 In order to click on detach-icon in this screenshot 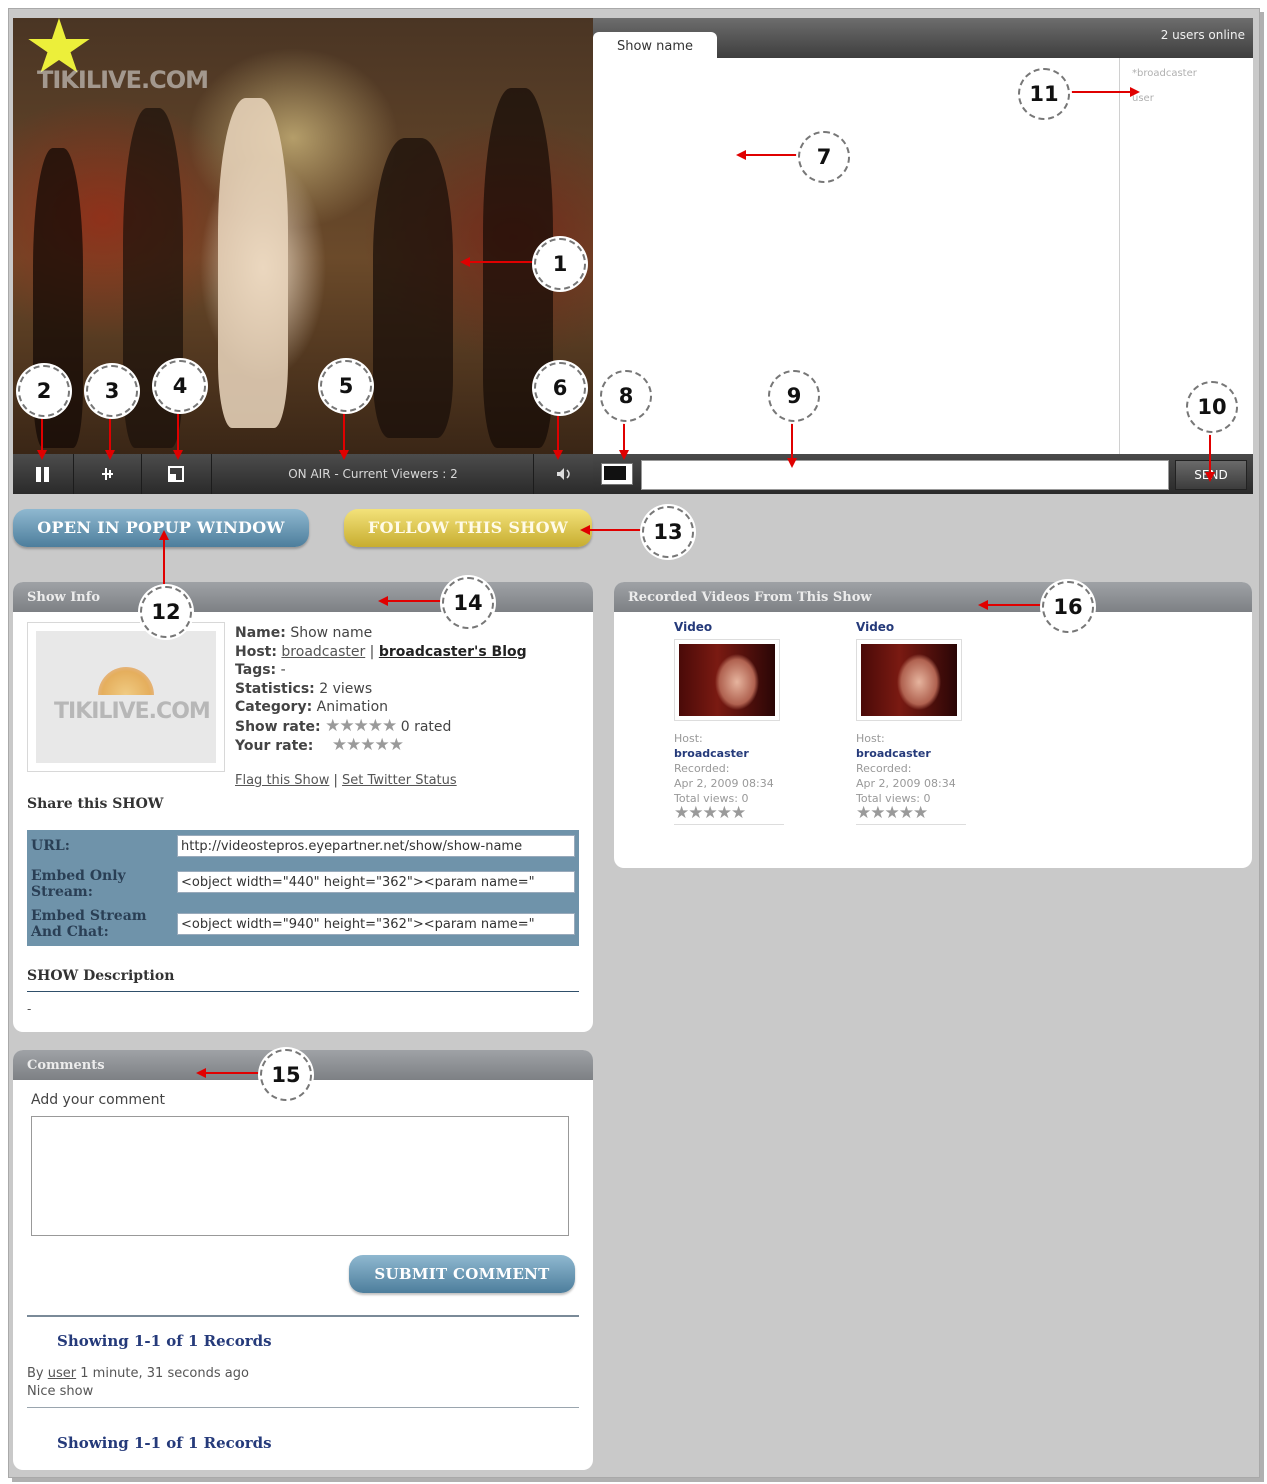, I will do `click(107, 474)`.